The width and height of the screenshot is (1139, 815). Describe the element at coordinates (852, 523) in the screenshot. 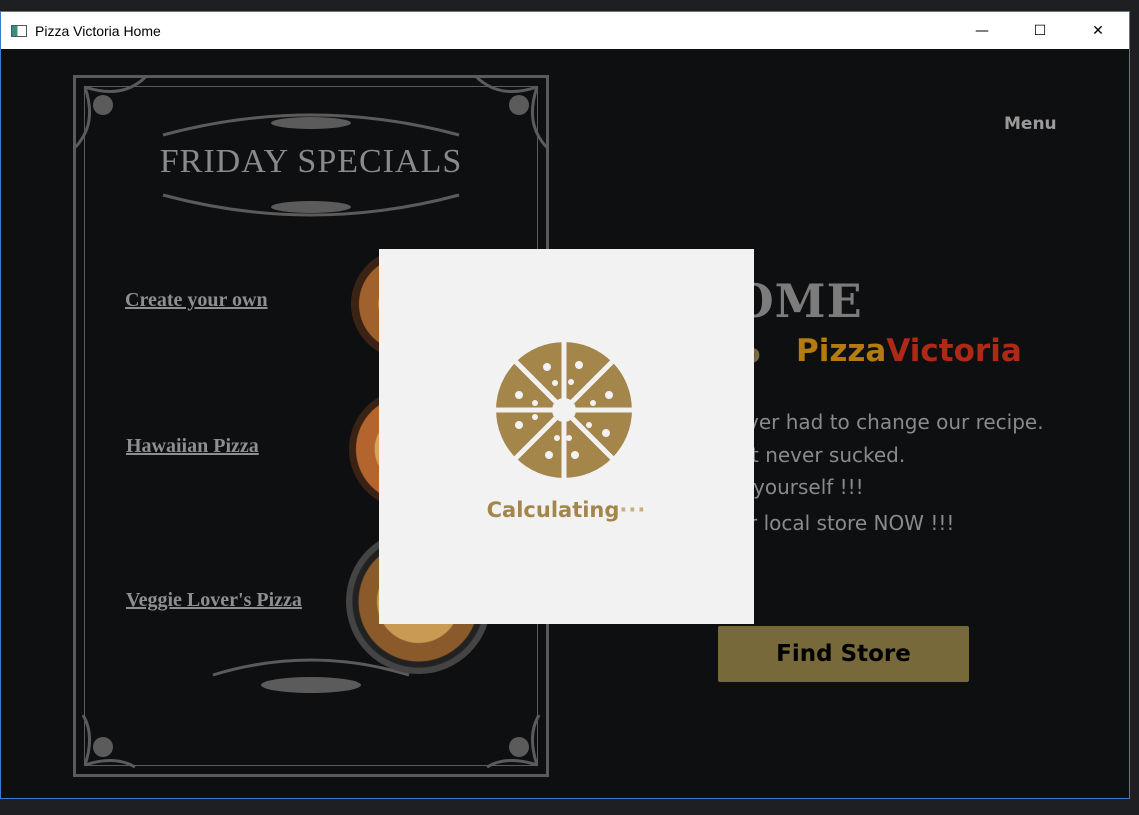

I see `tagline-line-4: r local store NOW !!!` at that location.